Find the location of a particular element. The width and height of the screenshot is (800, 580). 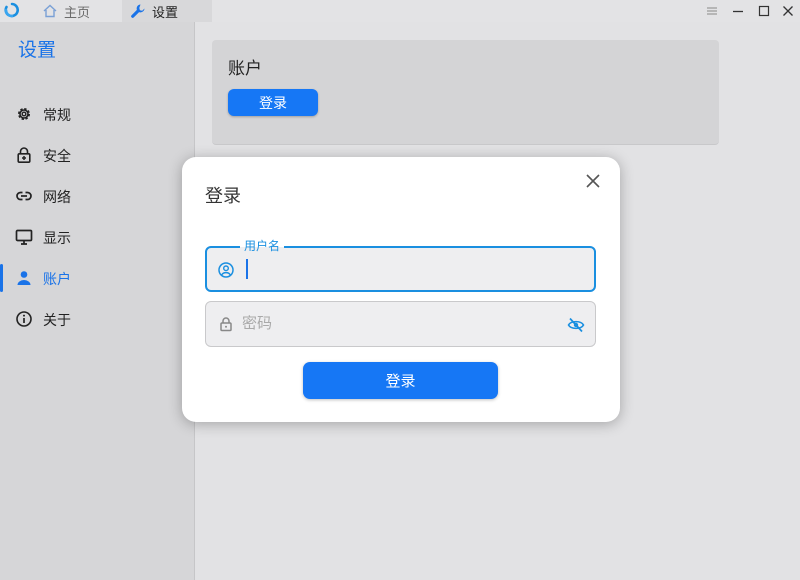

account-card: 账户 登录 is located at coordinates (465, 92).